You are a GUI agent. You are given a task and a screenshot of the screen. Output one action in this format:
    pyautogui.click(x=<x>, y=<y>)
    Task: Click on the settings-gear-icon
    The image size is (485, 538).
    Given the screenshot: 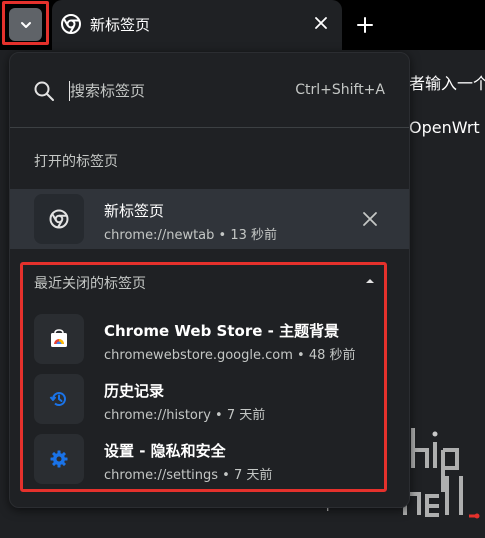 What is the action you would take?
    pyautogui.click(x=59, y=459)
    